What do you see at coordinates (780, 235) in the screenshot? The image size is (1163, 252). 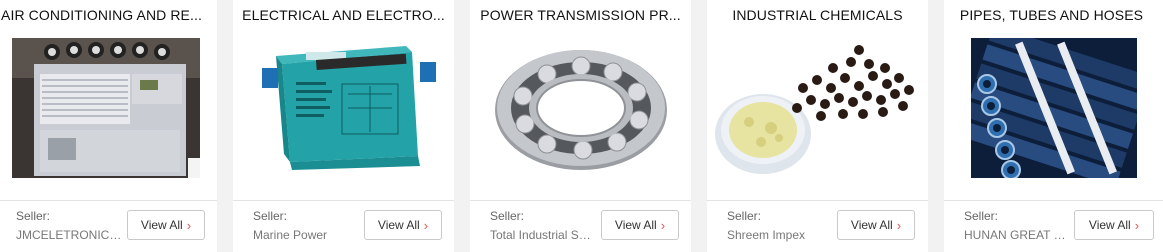 I see `seller-name: Shreem Impex` at bounding box center [780, 235].